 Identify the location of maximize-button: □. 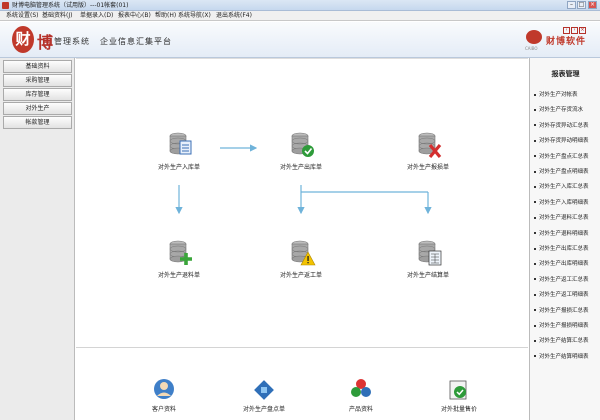
(581, 5).